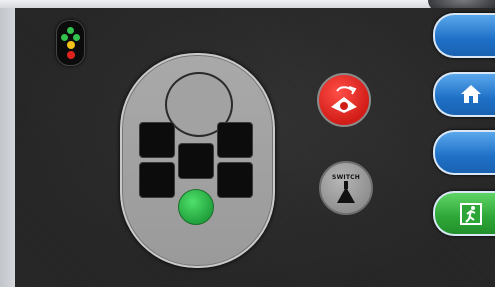 The width and height of the screenshot is (495, 287). What do you see at coordinates (471, 94) in the screenshot?
I see `home-icon` at bounding box center [471, 94].